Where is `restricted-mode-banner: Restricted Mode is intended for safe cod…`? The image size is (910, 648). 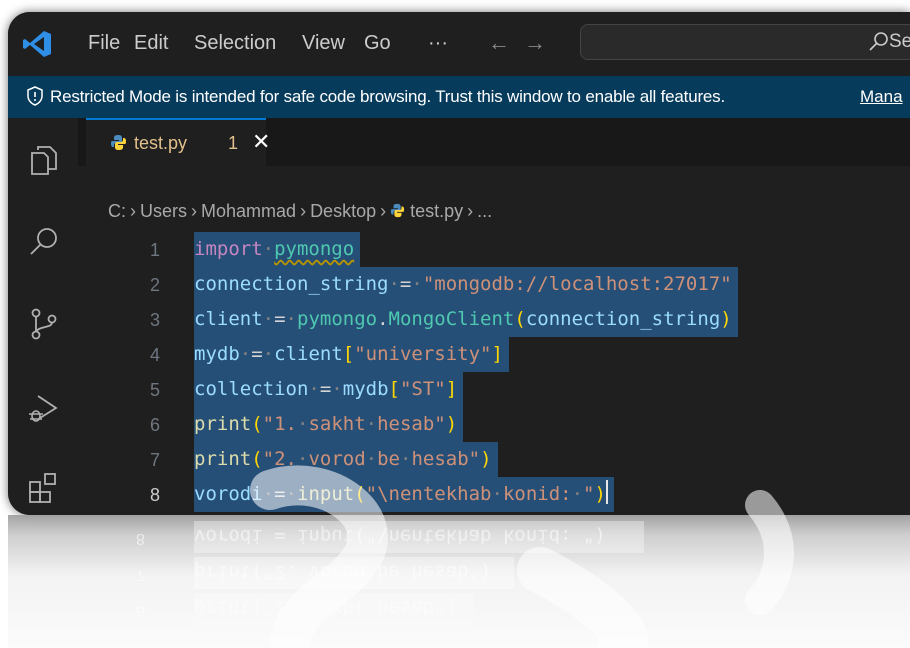 restricted-mode-banner: Restricted Mode is intended for safe cod… is located at coordinates (459, 97).